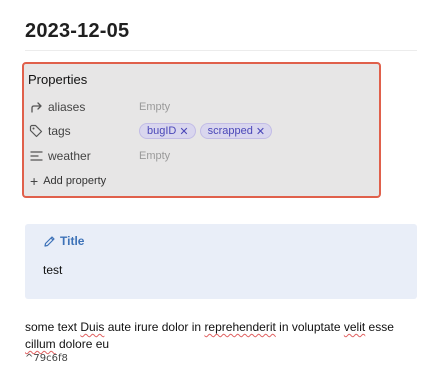 The height and width of the screenshot is (375, 447). I want to click on paragraph-text: in voluptate, so click(309, 327).